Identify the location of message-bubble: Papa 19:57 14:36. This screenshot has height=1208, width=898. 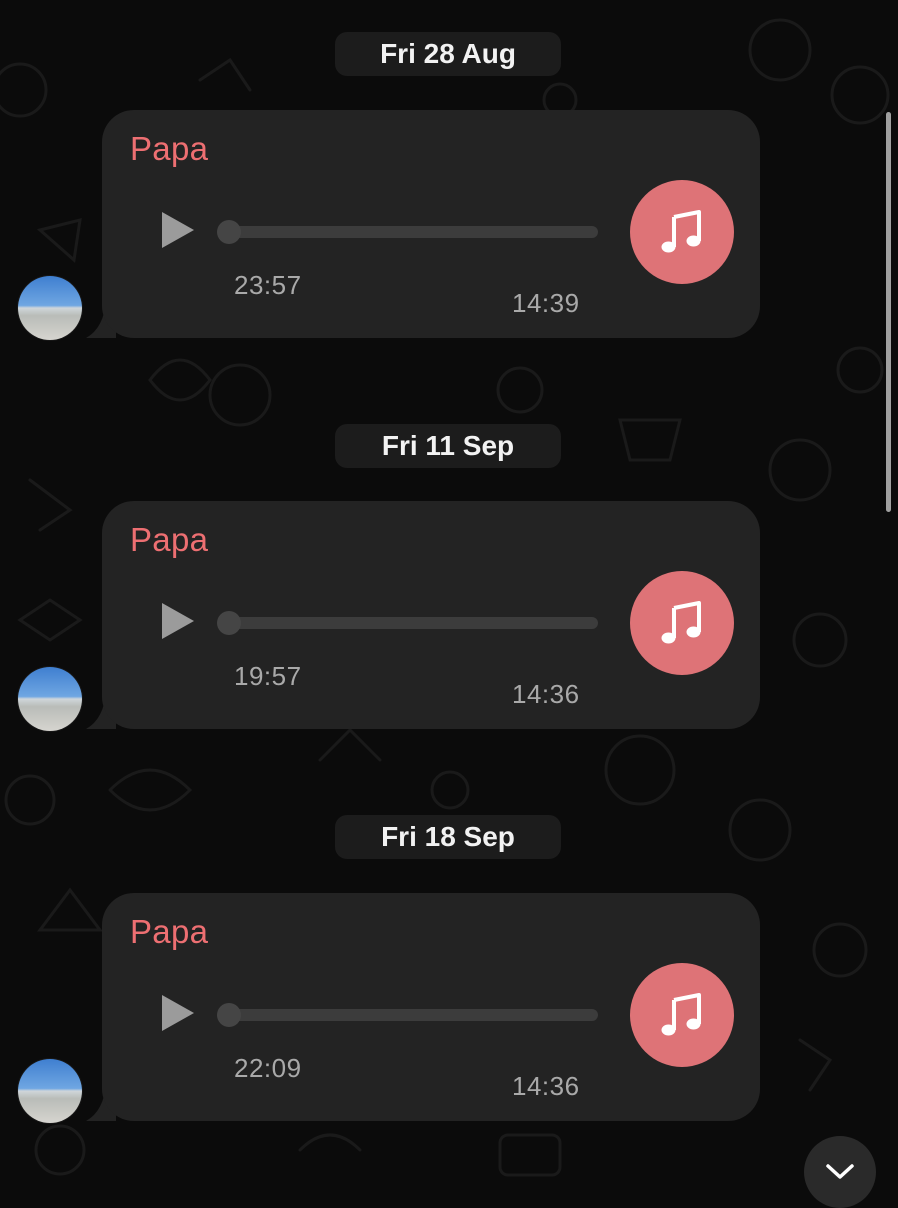
(431, 615).